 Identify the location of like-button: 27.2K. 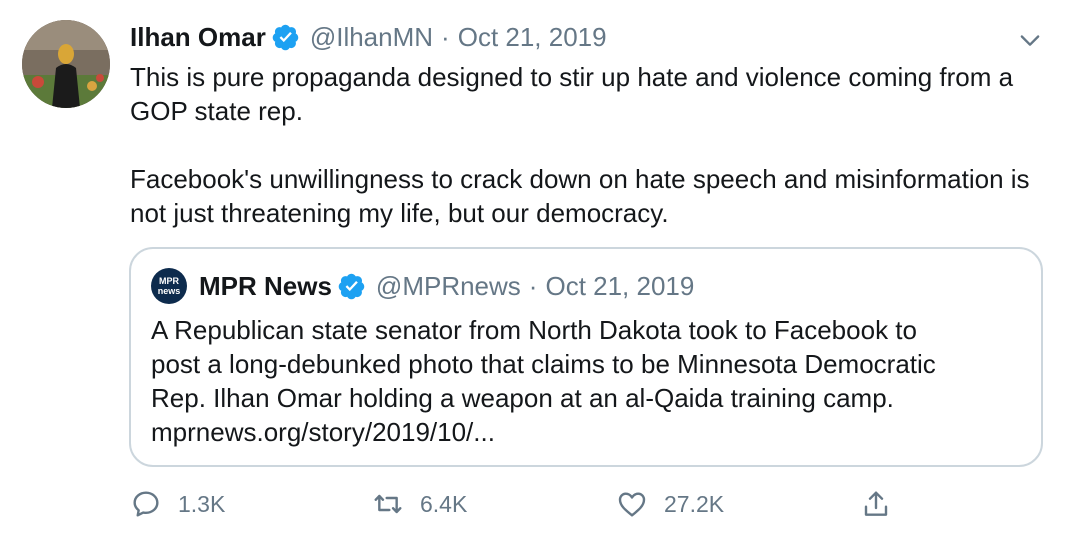
(670, 504).